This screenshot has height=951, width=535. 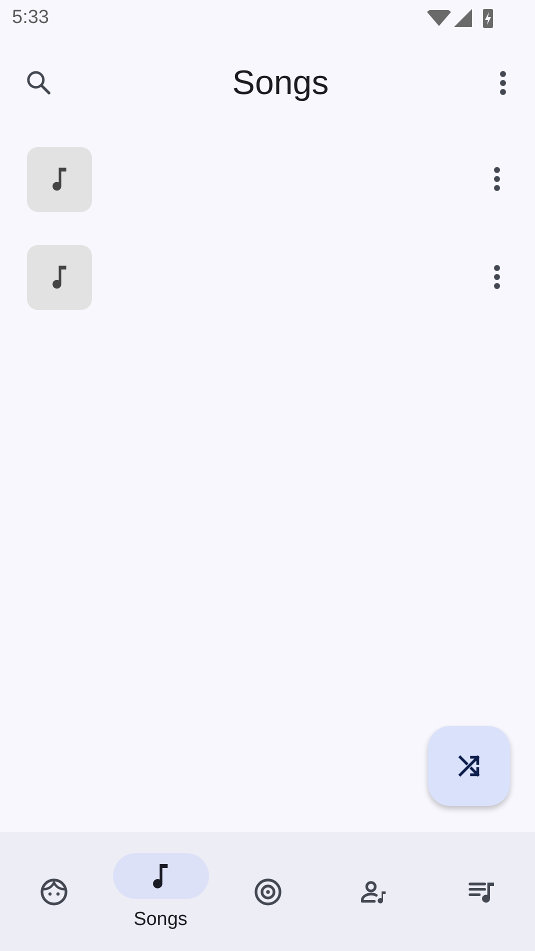 I want to click on screen-title: Songs, so click(x=280, y=83).